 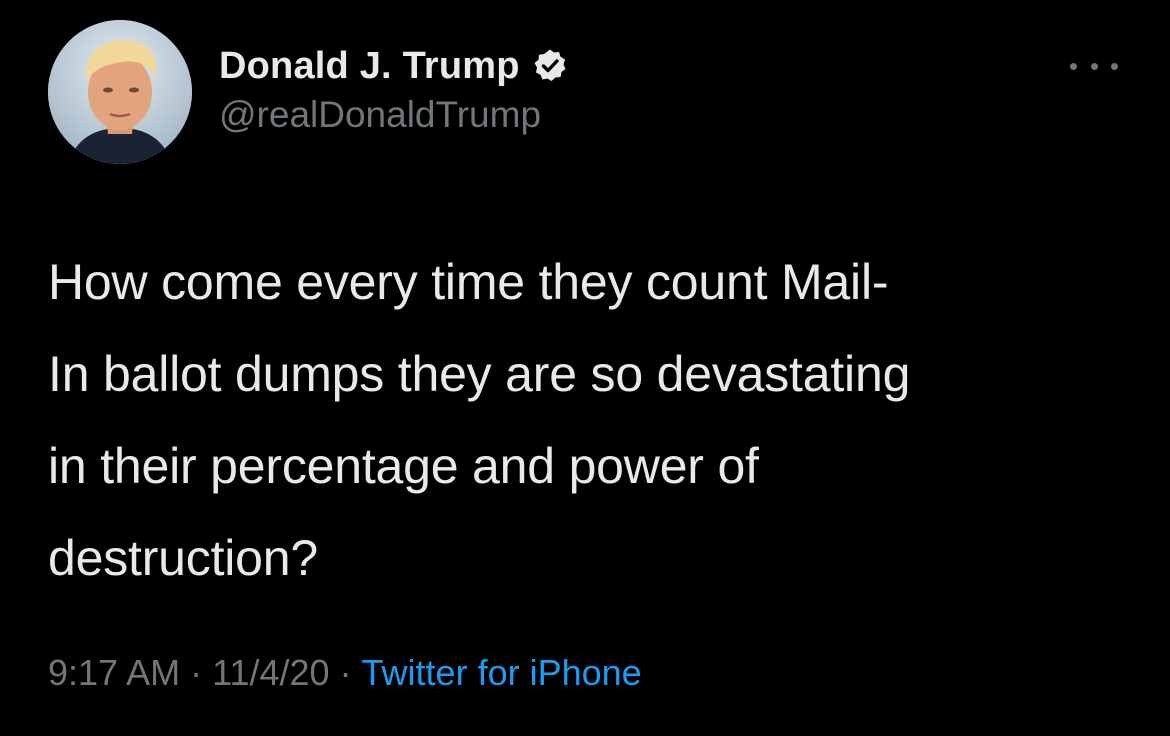 I want to click on tweet-time: 9:17 AM, so click(x=114, y=673).